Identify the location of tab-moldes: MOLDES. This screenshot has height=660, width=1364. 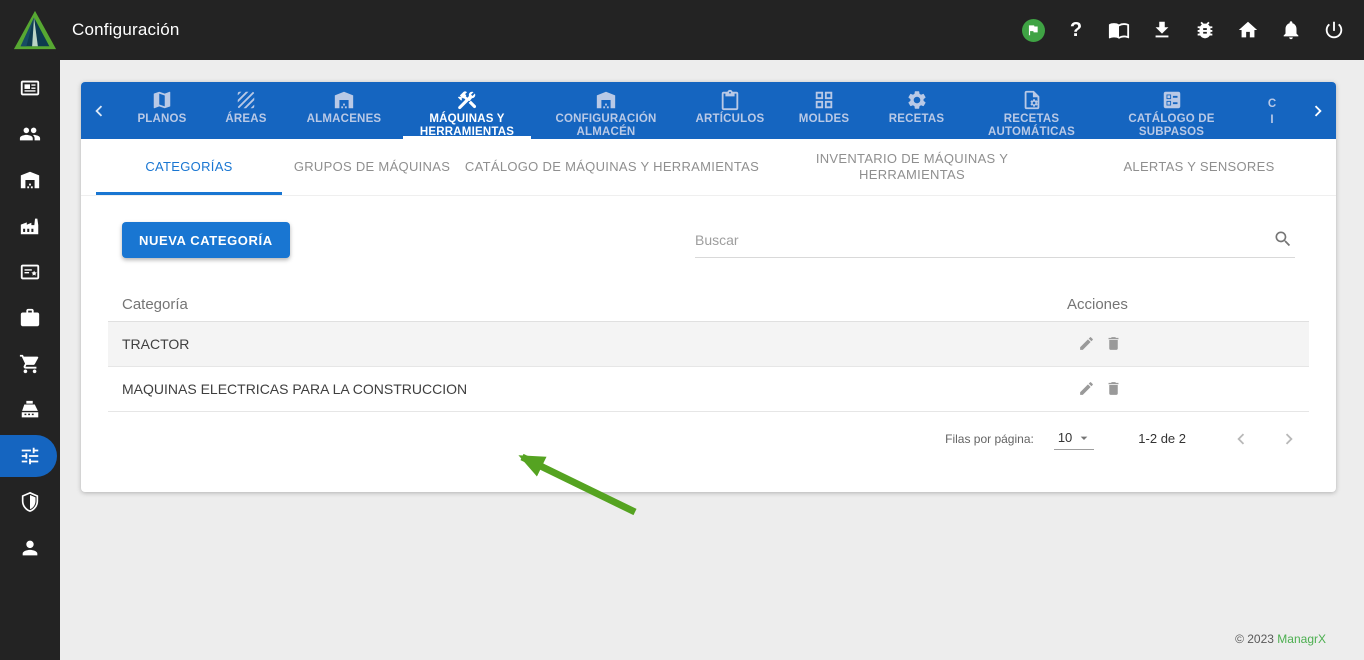
(824, 110).